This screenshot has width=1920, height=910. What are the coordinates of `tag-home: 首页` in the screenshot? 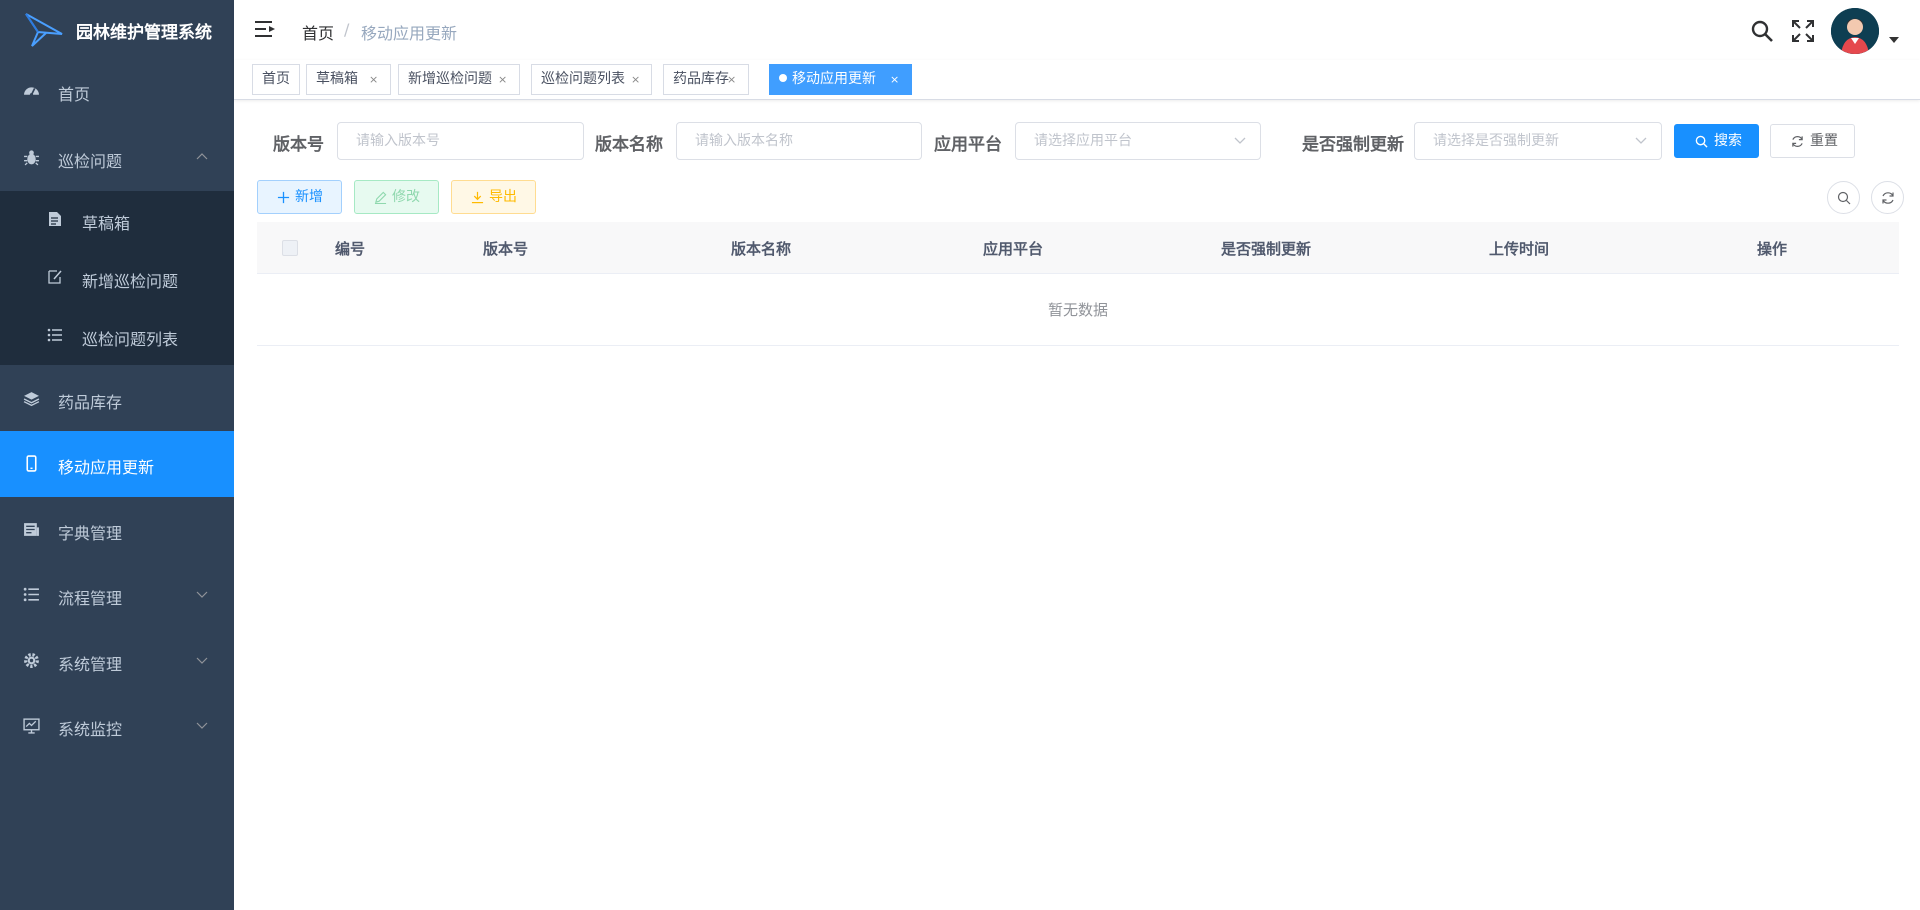 It's located at (276, 79).